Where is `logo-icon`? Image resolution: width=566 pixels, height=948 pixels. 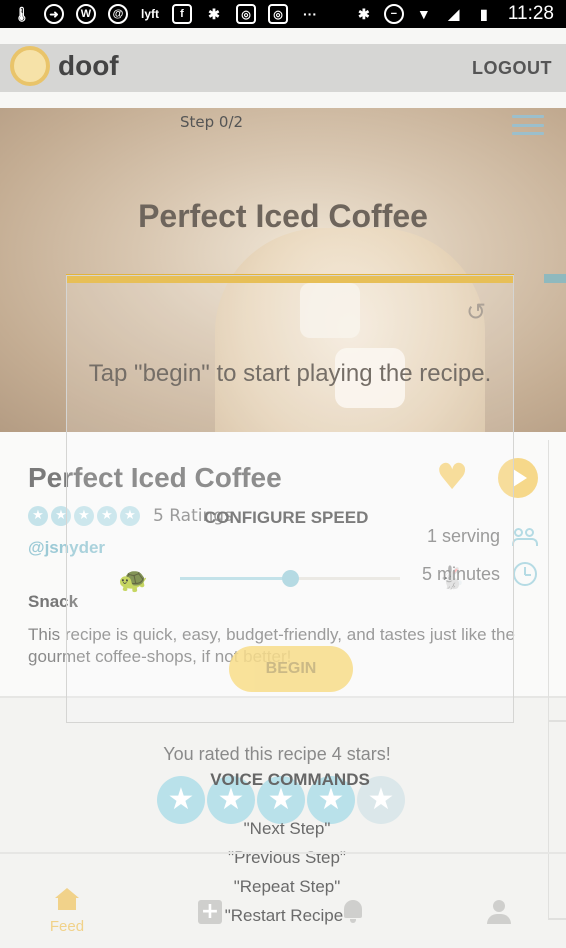
logo-icon is located at coordinates (30, 66).